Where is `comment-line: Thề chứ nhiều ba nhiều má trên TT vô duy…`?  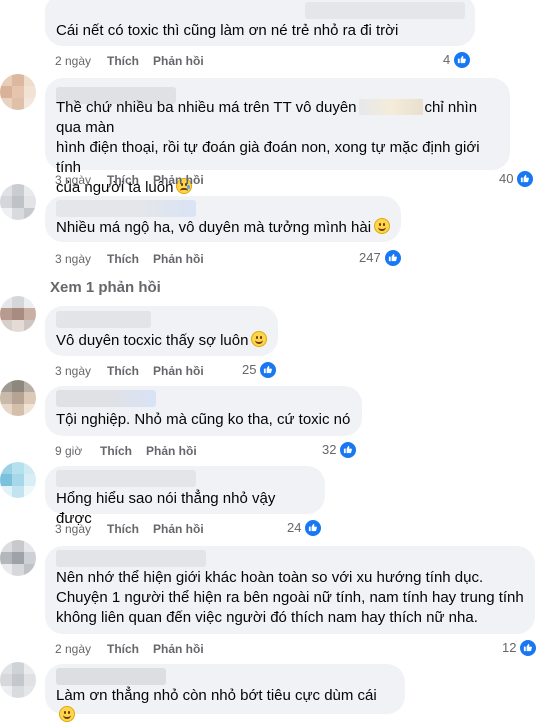 comment-line: Thề chứ nhiều ba nhiều má trên TT vô duy… is located at coordinates (206, 107).